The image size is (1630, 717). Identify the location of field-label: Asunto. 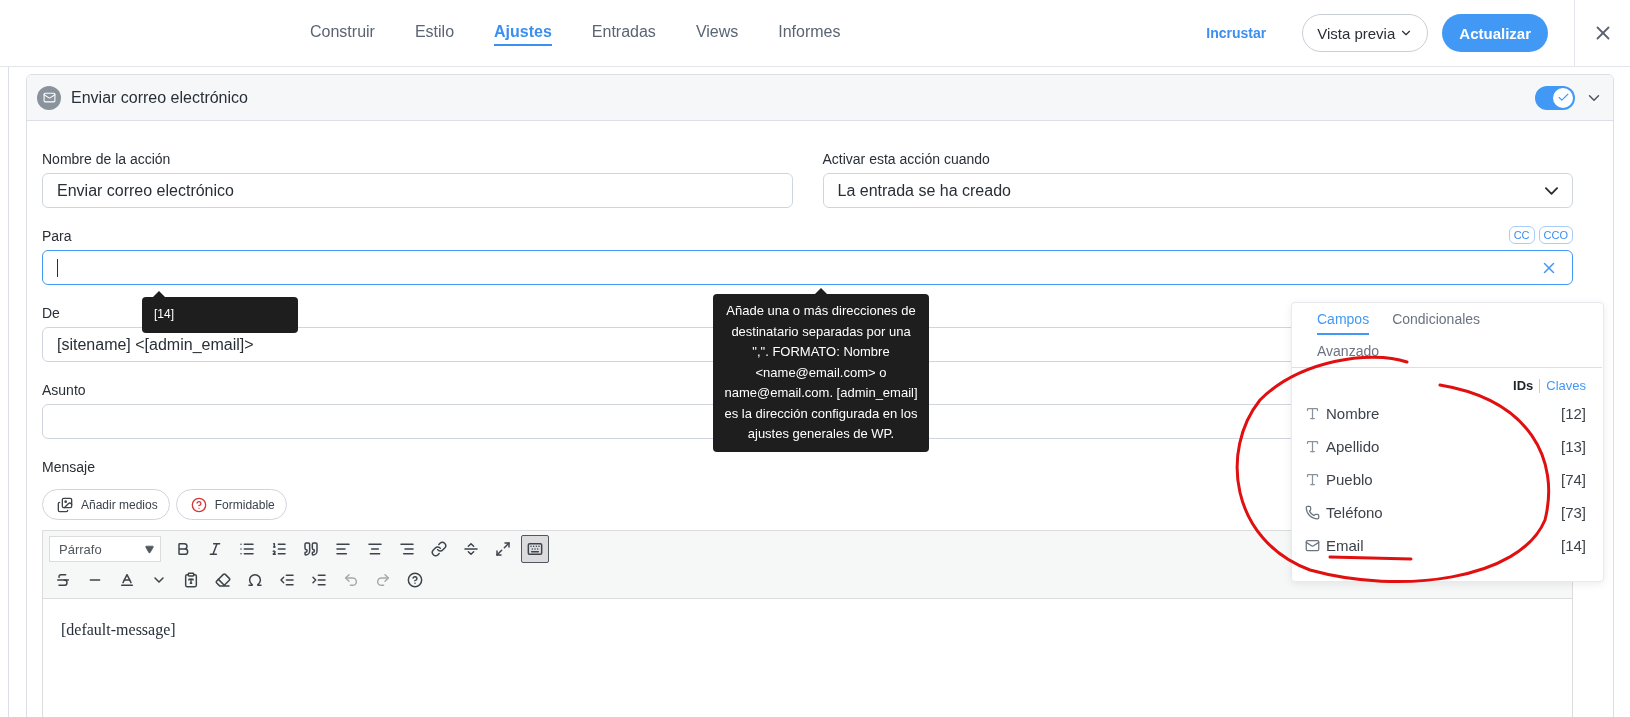
(64, 390).